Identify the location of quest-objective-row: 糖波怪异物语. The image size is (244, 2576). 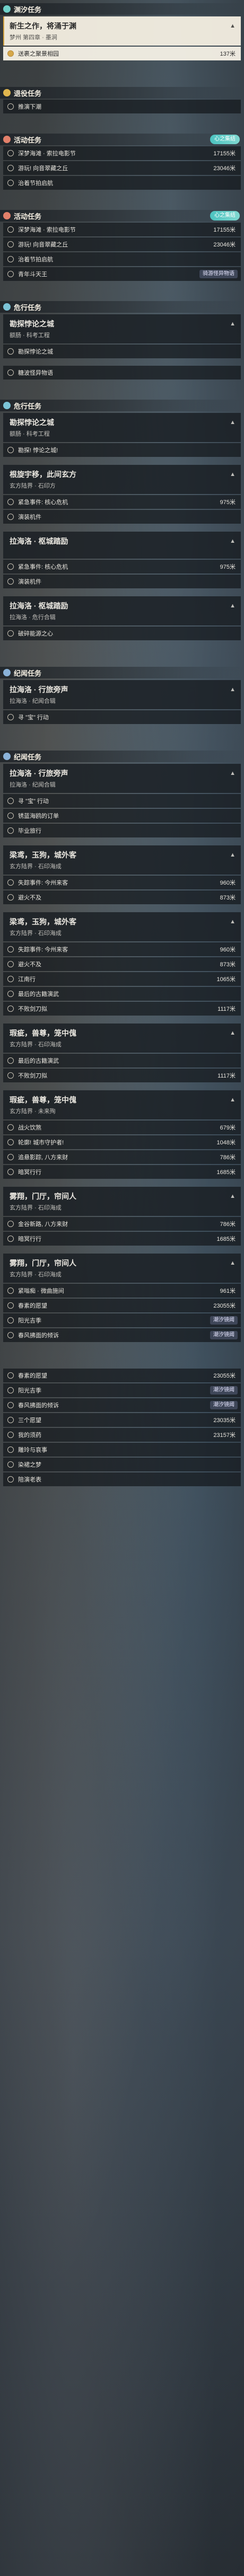
(122, 373).